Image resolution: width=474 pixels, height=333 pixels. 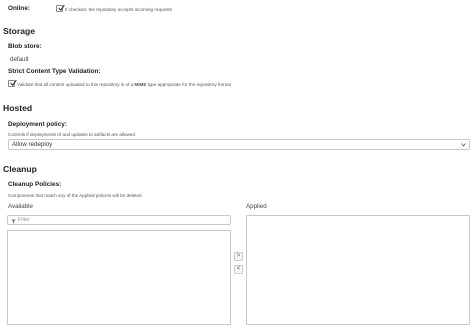 I want to click on available-filter-input: Filter, so click(x=119, y=220).